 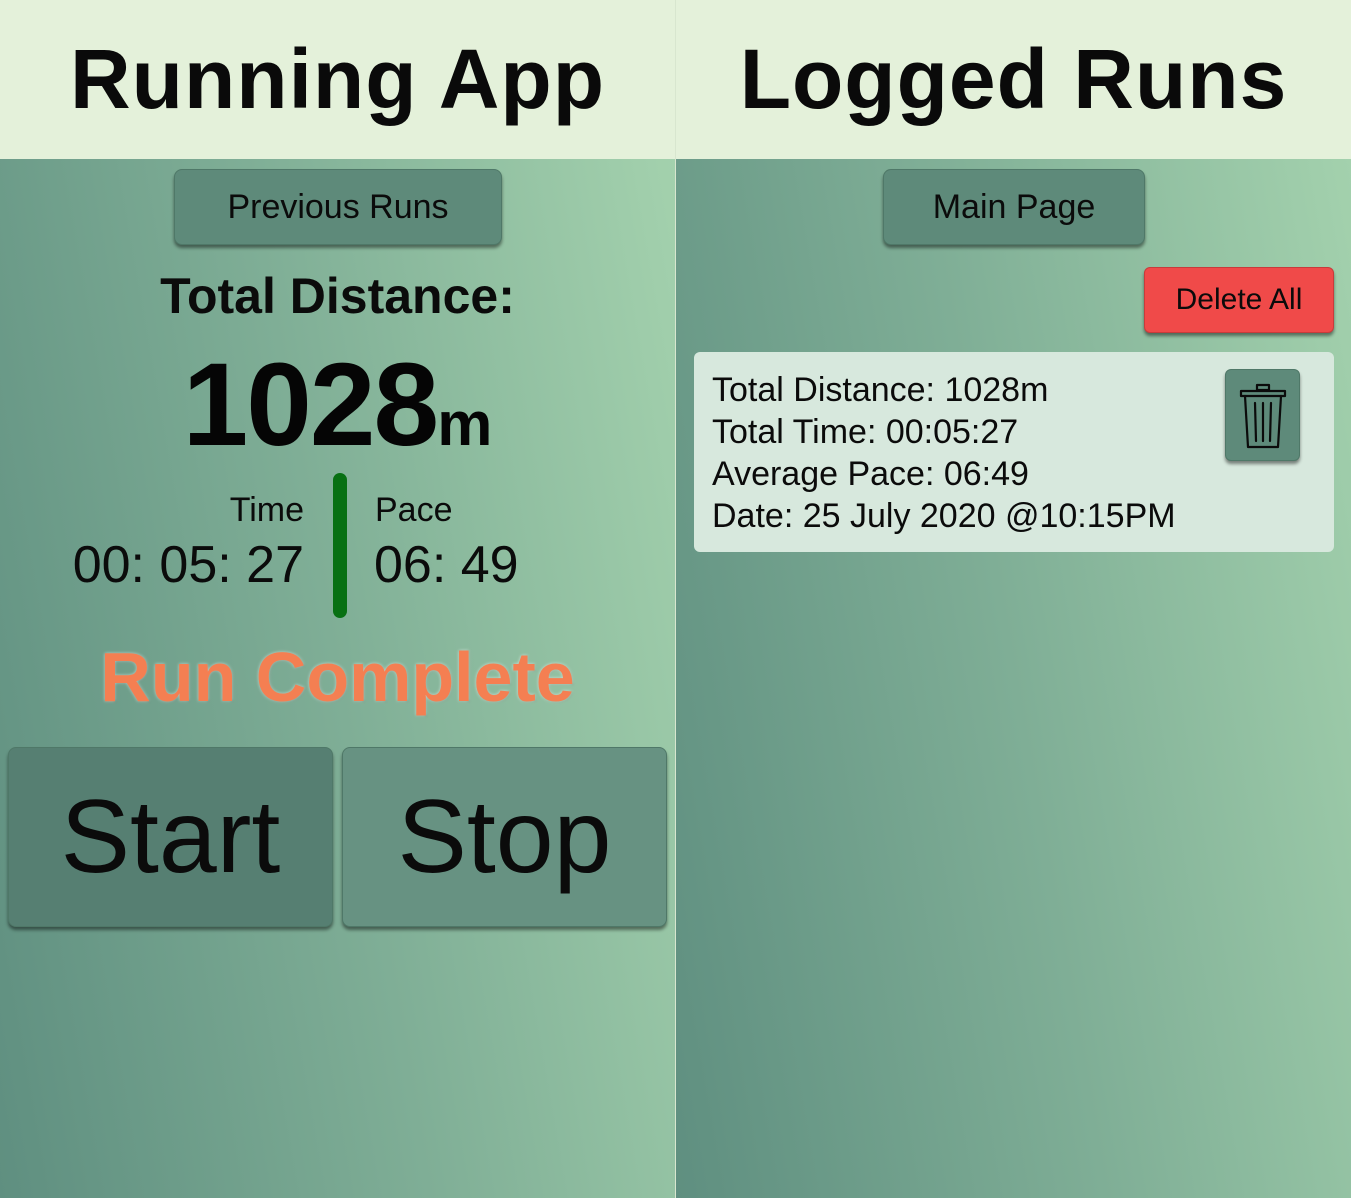 I want to click on start-button: Start, so click(x=170, y=837).